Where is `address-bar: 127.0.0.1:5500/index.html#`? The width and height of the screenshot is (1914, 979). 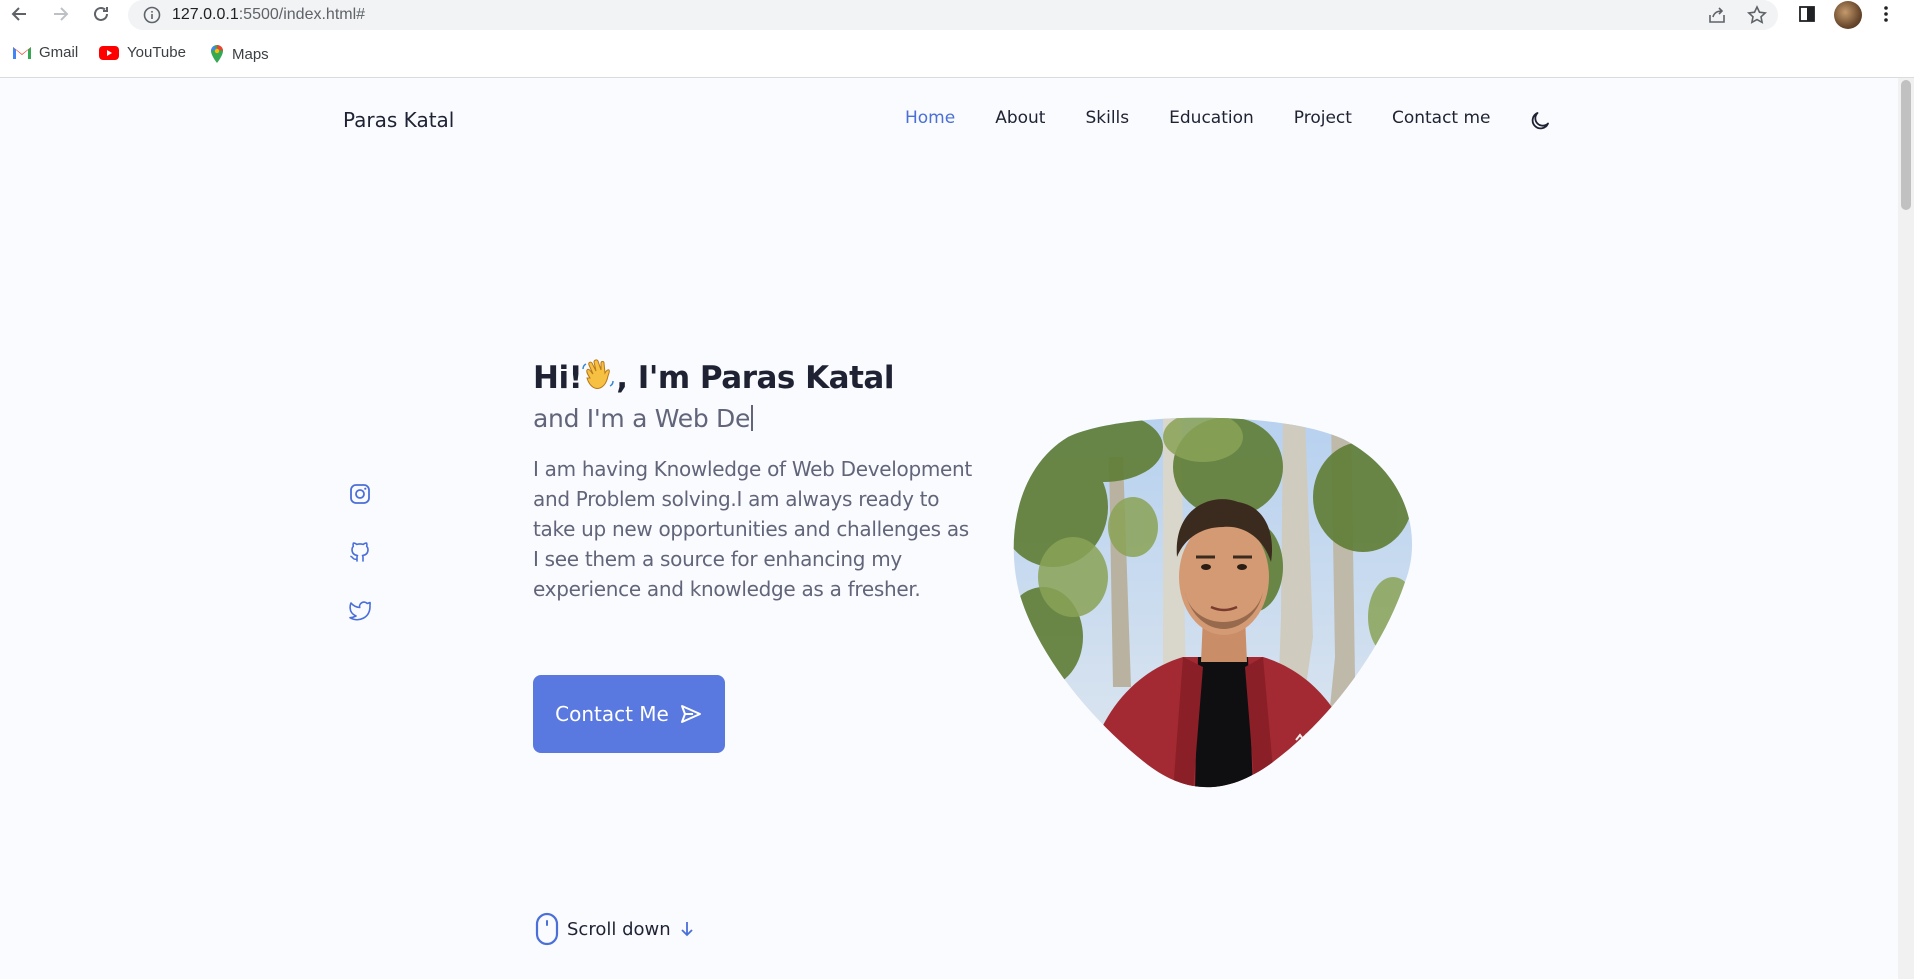 address-bar: 127.0.0.1:5500/index.html# is located at coordinates (953, 15).